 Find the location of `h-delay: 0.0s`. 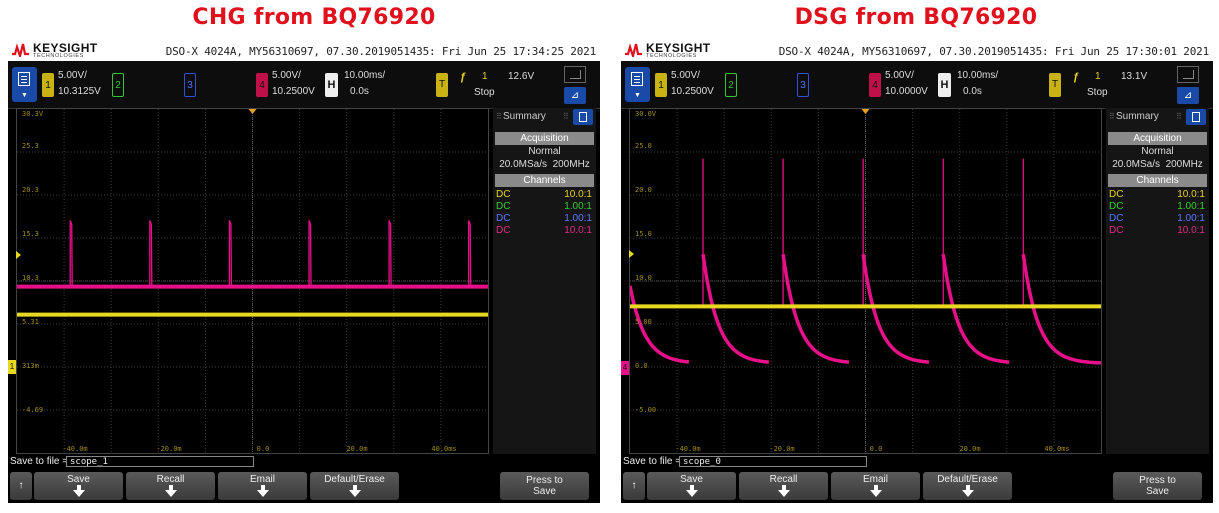

h-delay: 0.0s is located at coordinates (359, 91).